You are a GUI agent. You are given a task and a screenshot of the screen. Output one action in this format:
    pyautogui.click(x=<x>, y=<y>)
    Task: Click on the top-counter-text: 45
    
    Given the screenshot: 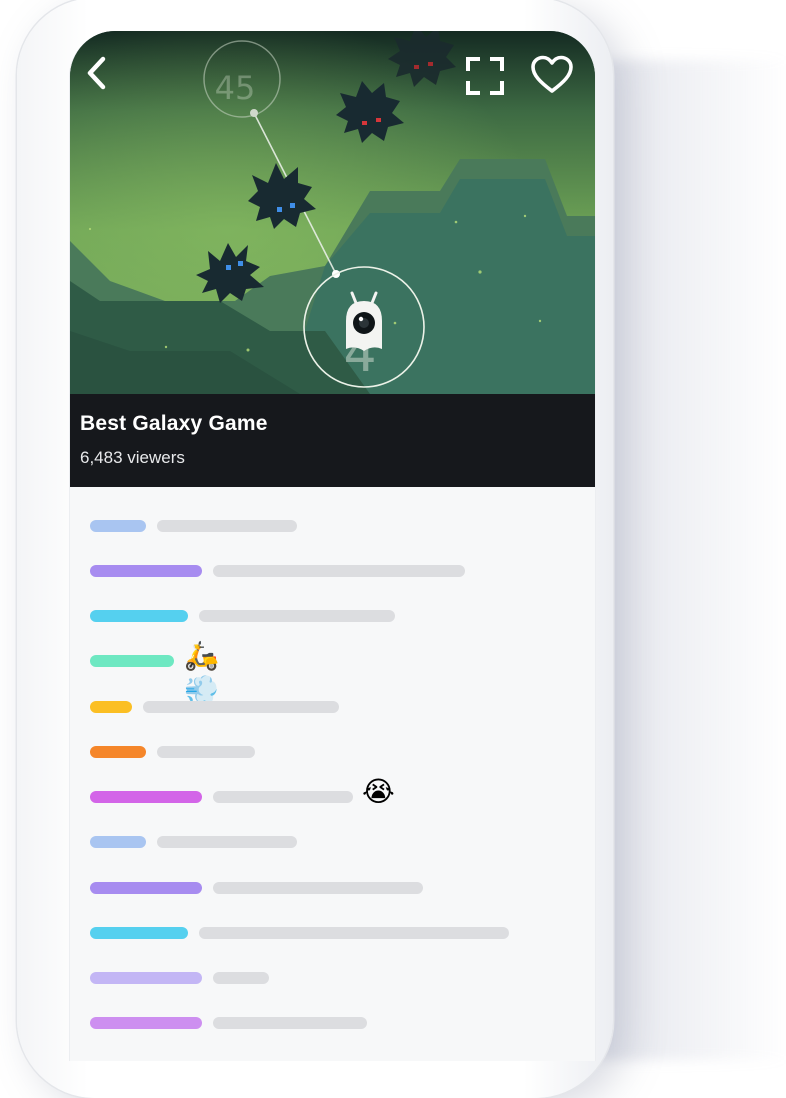 What is the action you would take?
    pyautogui.click(x=235, y=88)
    